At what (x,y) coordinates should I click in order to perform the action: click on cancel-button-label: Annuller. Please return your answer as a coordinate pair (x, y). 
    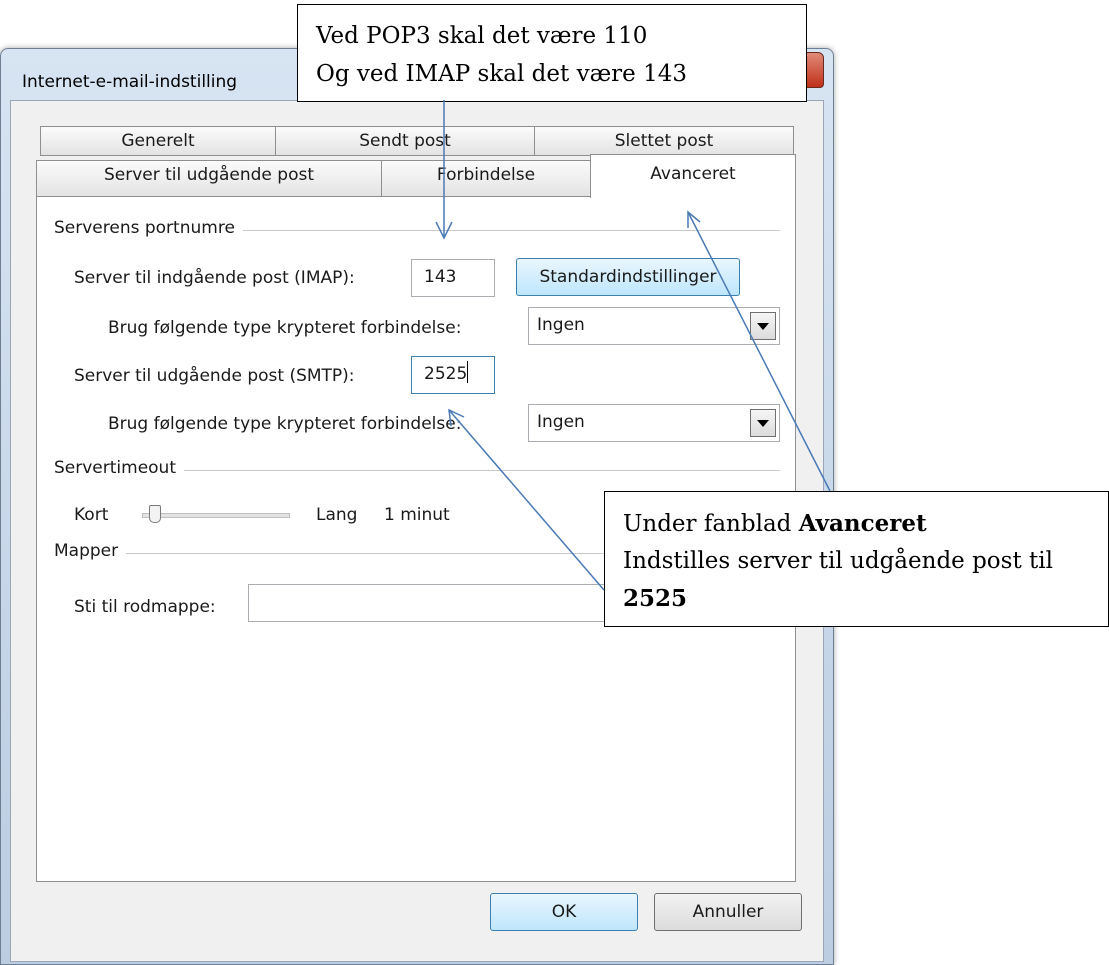
    Looking at the image, I should click on (728, 912).